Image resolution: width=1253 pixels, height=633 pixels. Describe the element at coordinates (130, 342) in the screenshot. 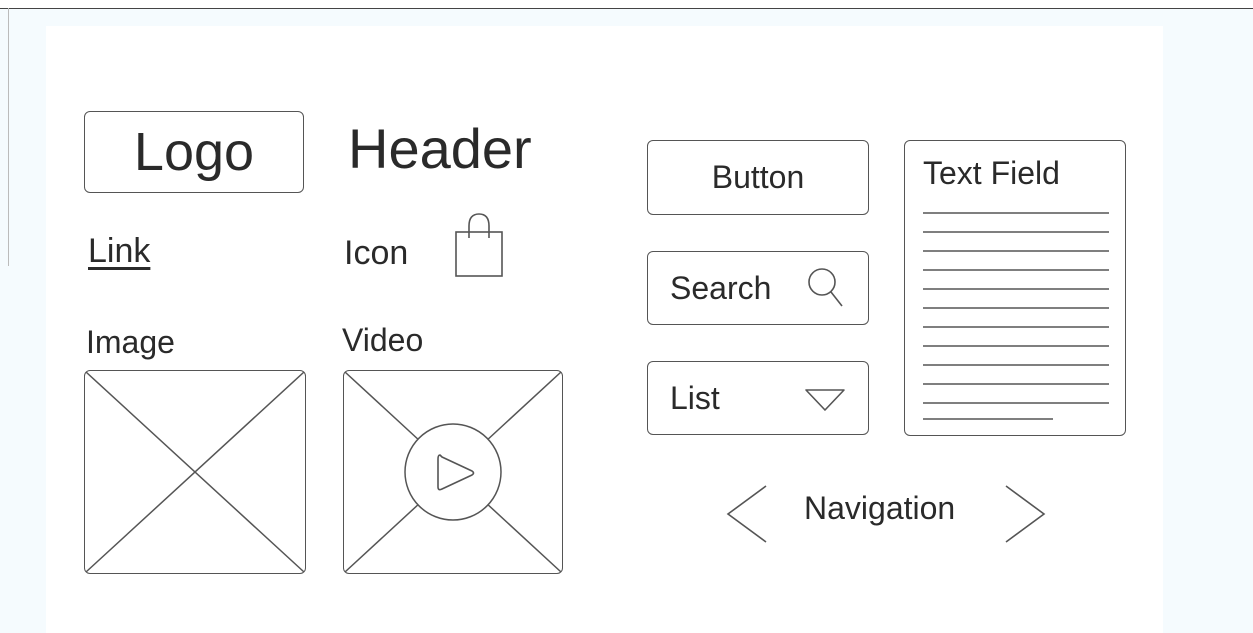

I see `image-label: Image` at that location.